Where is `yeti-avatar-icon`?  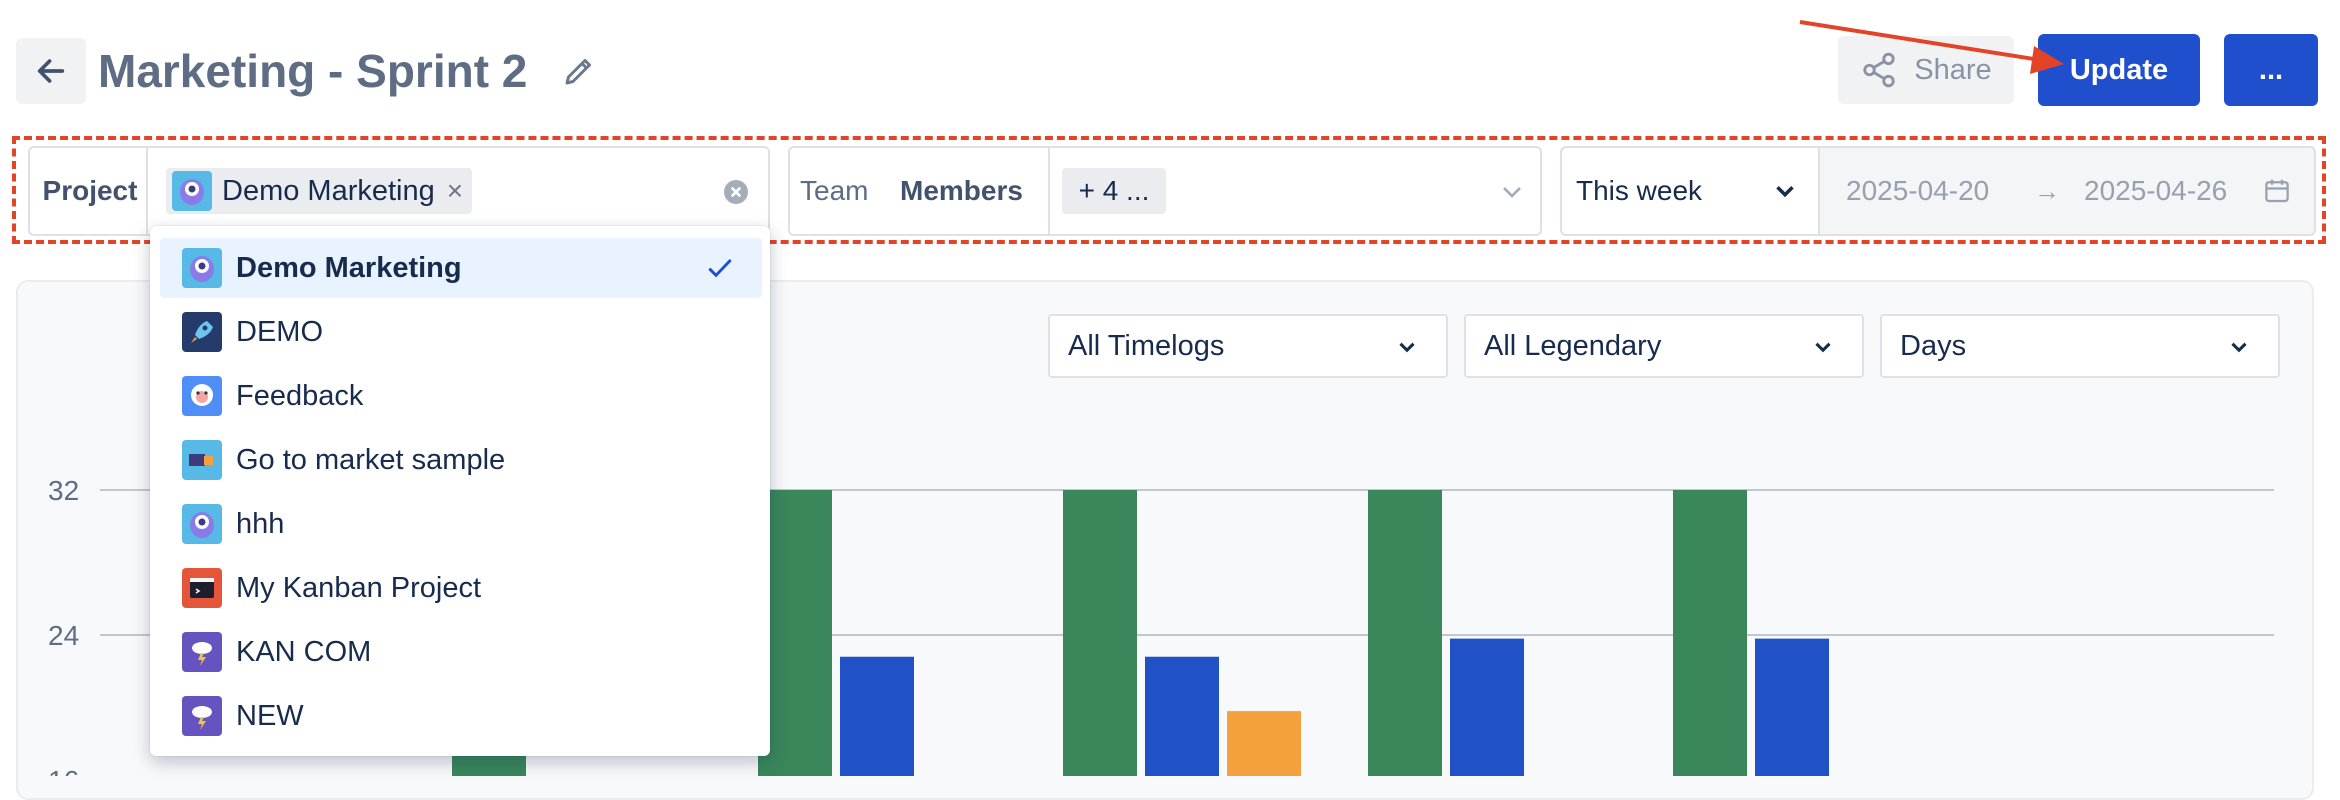
yeti-avatar-icon is located at coordinates (202, 396).